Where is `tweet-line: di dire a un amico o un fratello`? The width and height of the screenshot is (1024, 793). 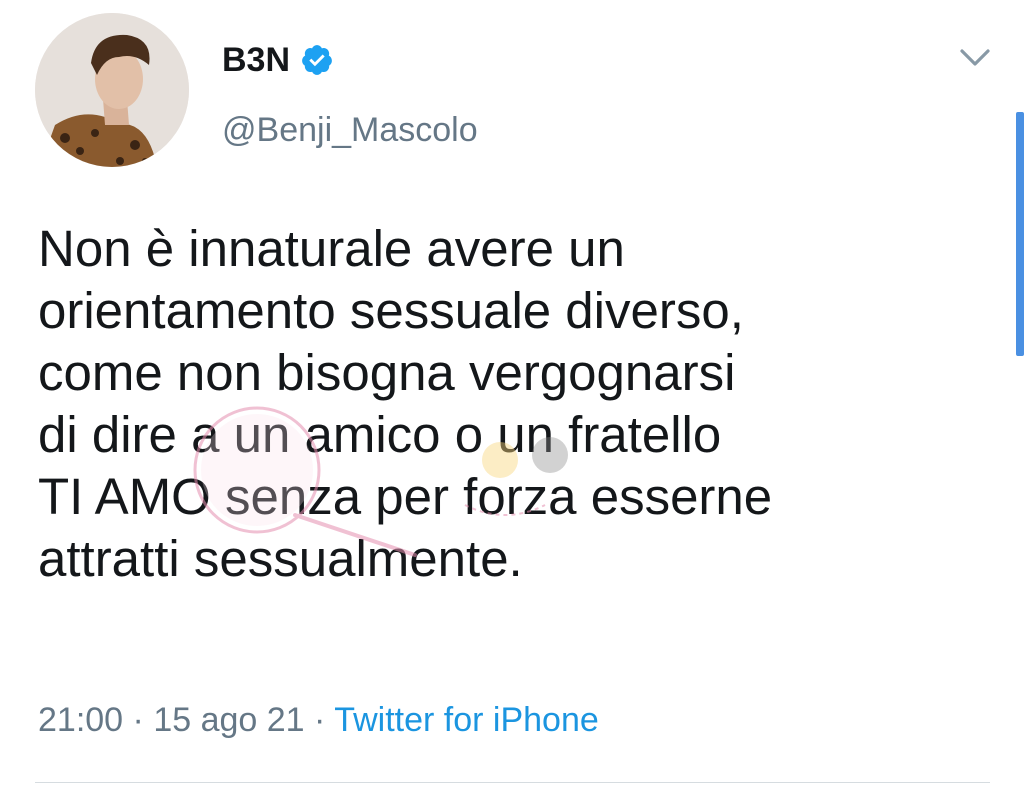 tweet-line: di dire a un amico o un fratello is located at coordinates (380, 434).